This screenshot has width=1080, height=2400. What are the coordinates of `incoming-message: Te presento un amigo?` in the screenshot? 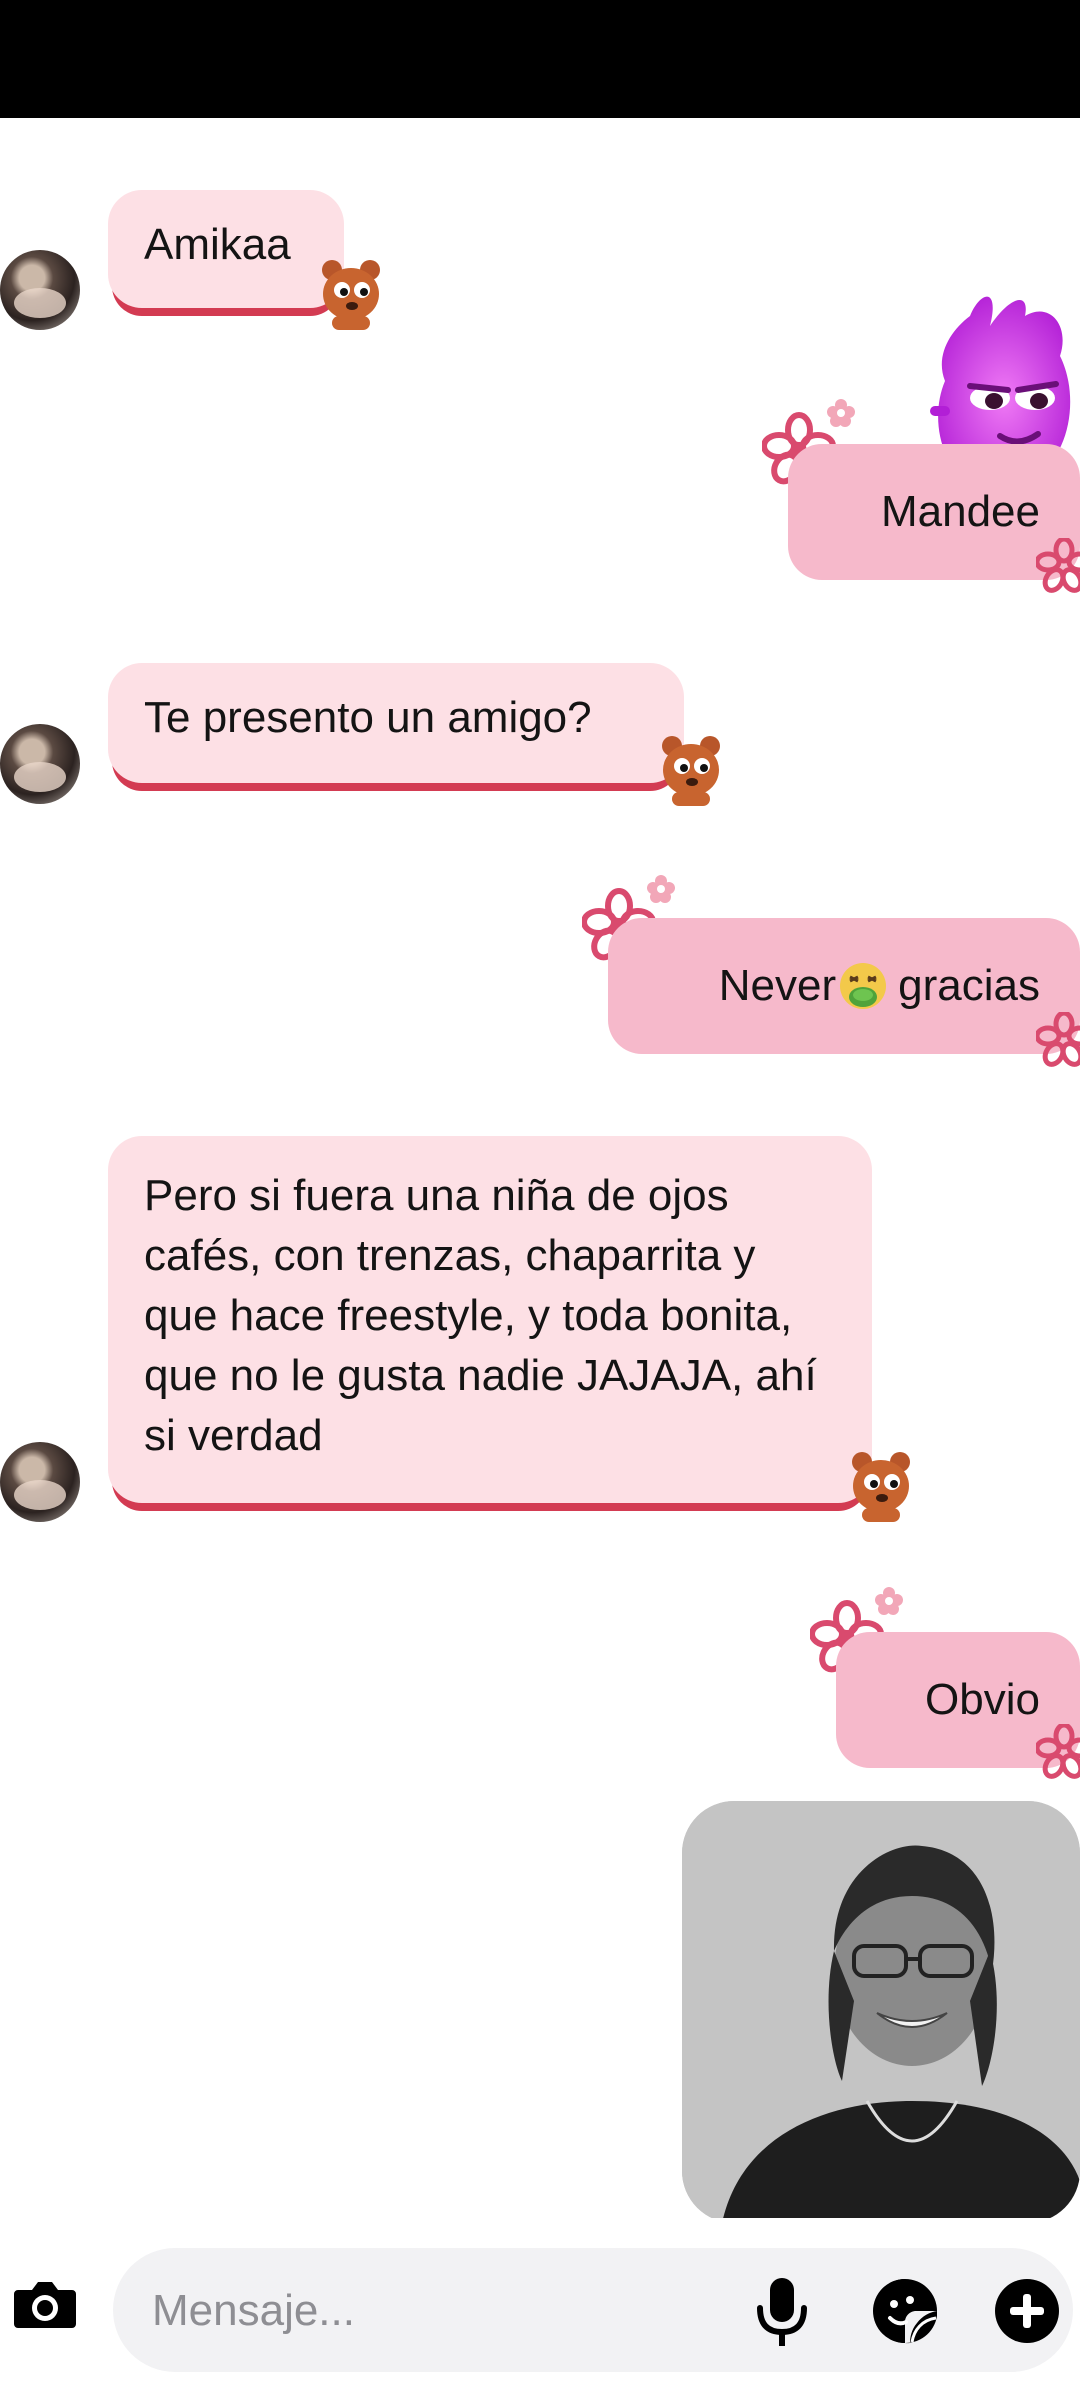 It's located at (396, 723).